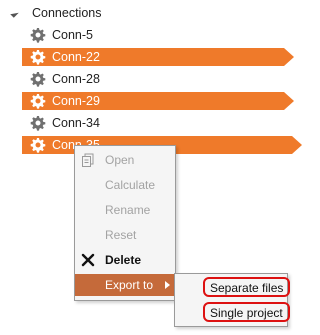  Describe the element at coordinates (88, 260) in the screenshot. I see `close-icon` at that location.